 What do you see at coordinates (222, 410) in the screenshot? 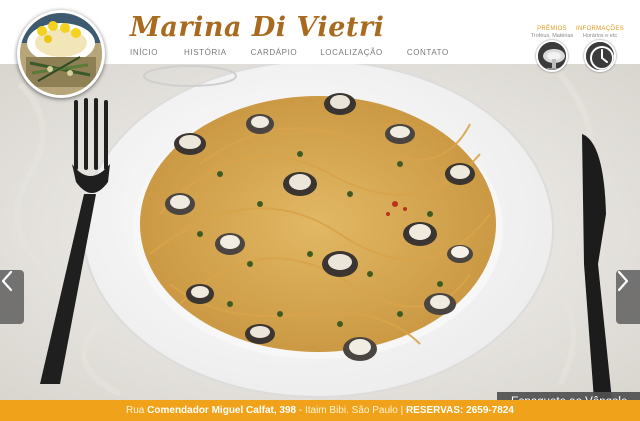
I see `address-street: Comendador Miguel Calfat, 398` at bounding box center [222, 410].